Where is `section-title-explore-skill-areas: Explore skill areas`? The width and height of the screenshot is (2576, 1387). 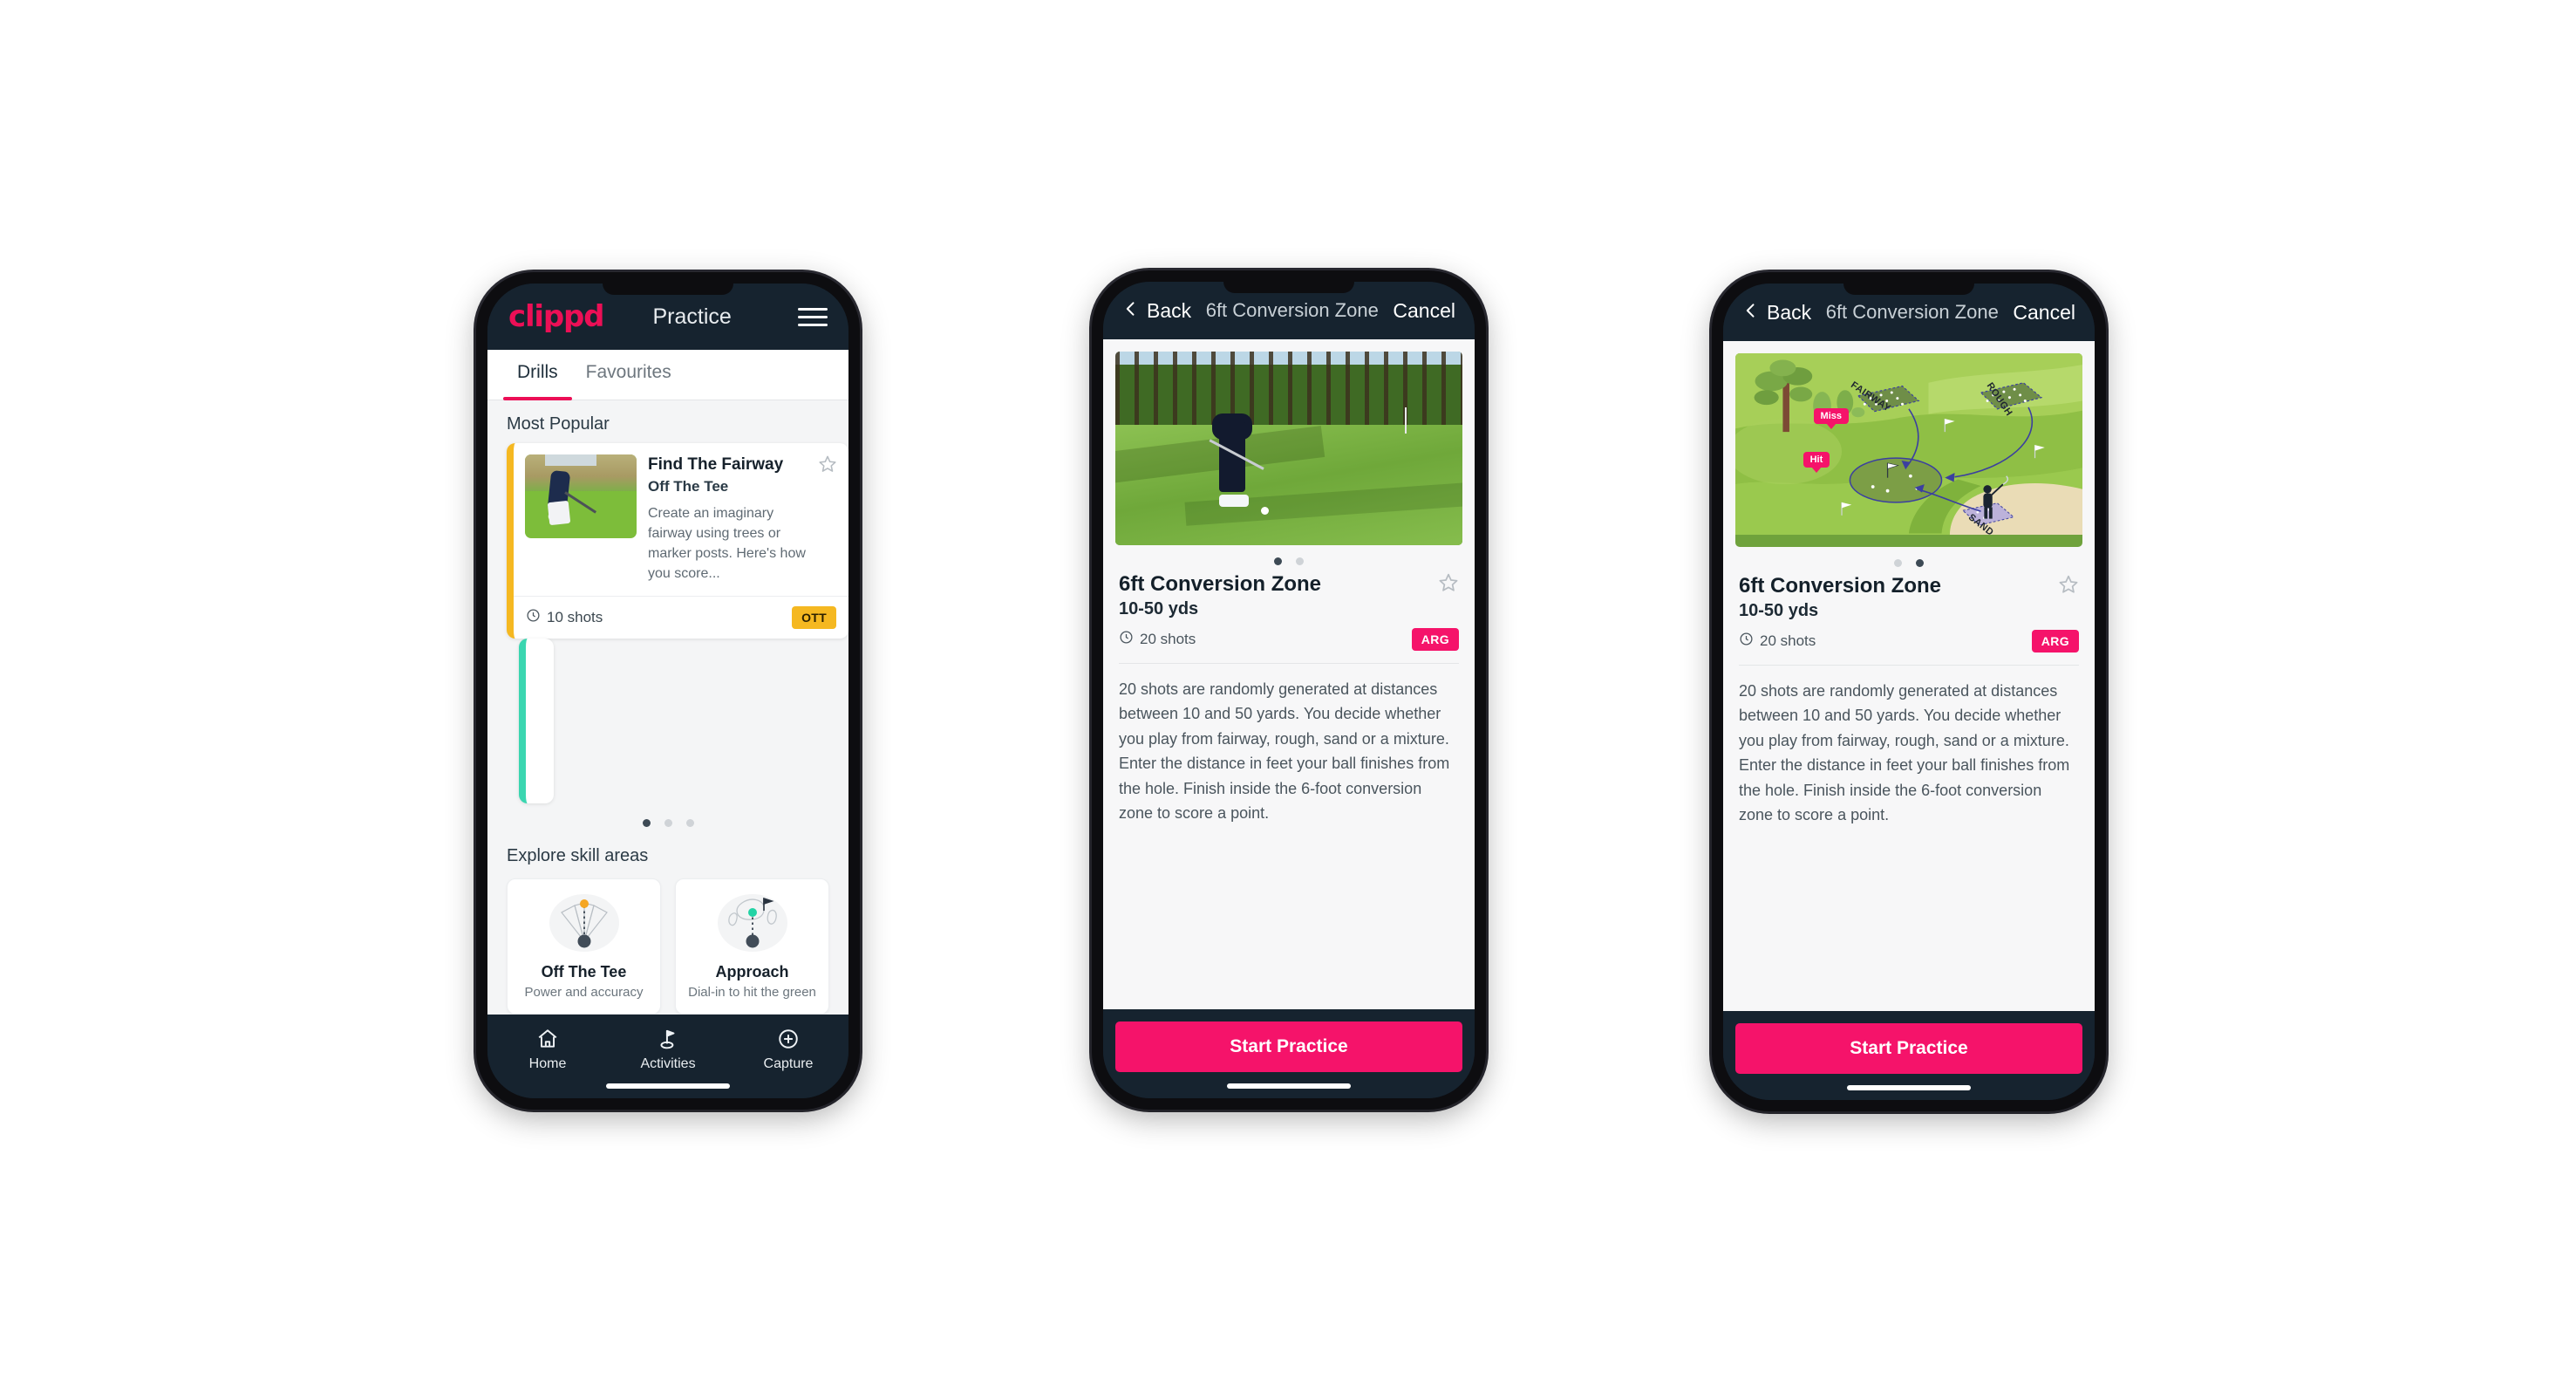 section-title-explore-skill-areas: Explore skill areas is located at coordinates (578, 855).